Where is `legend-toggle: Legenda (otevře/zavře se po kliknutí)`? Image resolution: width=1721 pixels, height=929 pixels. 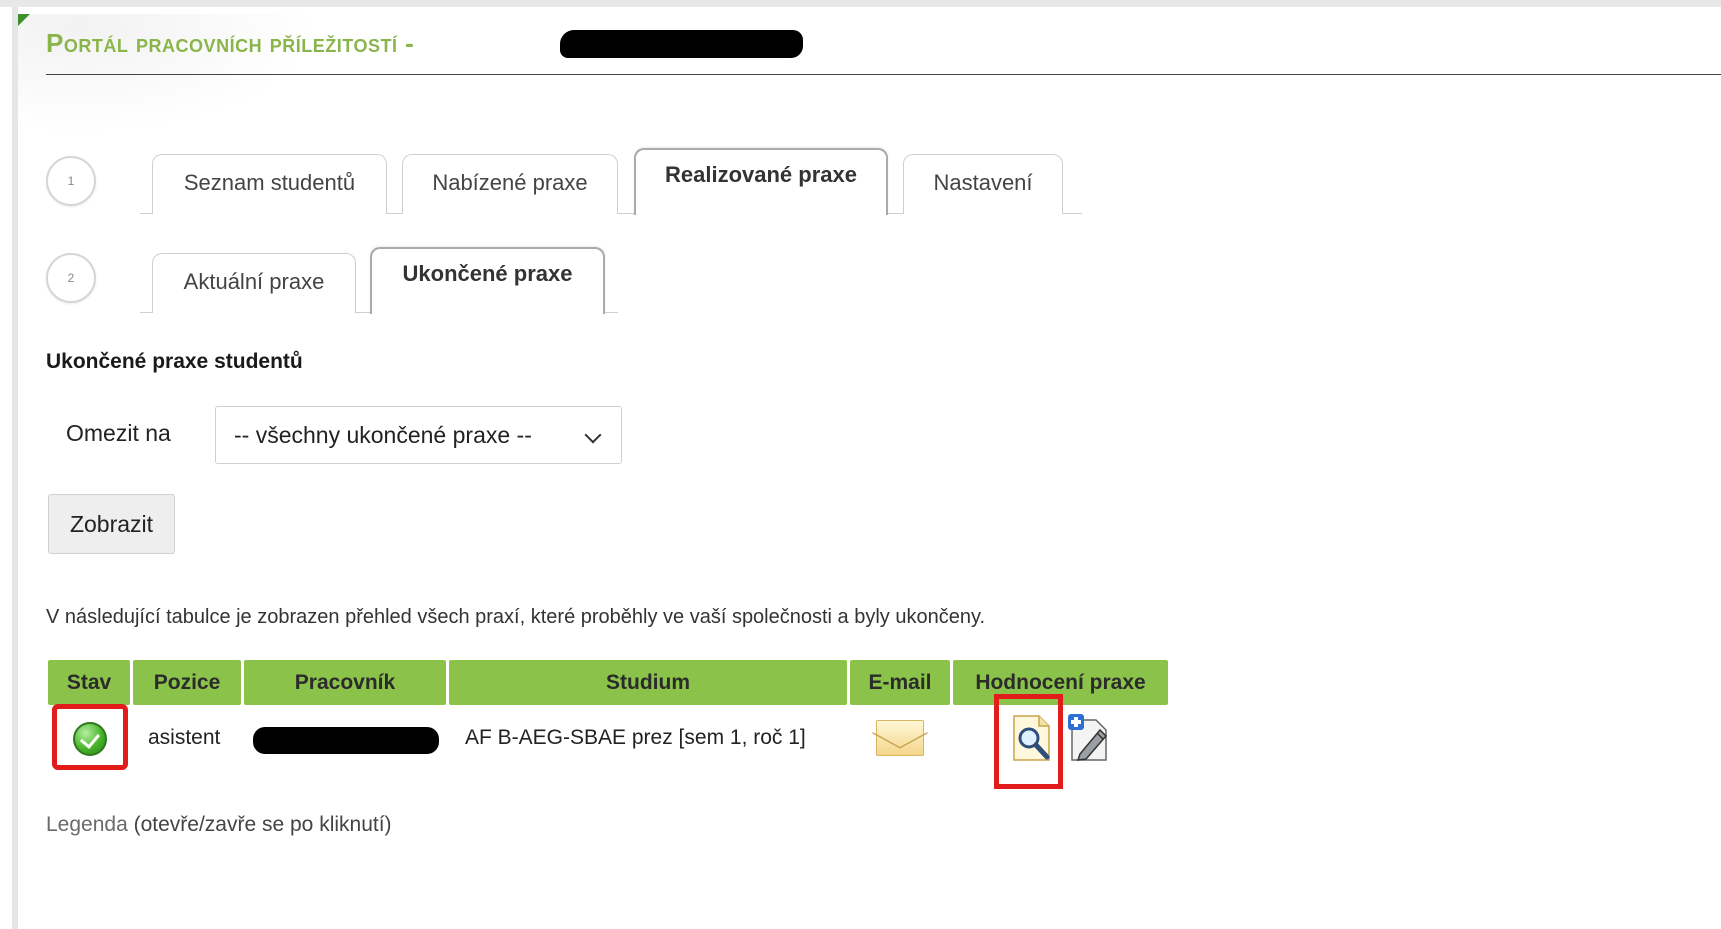 legend-toggle: Legenda (otevře/zavře se po kliknutí) is located at coordinates (219, 825).